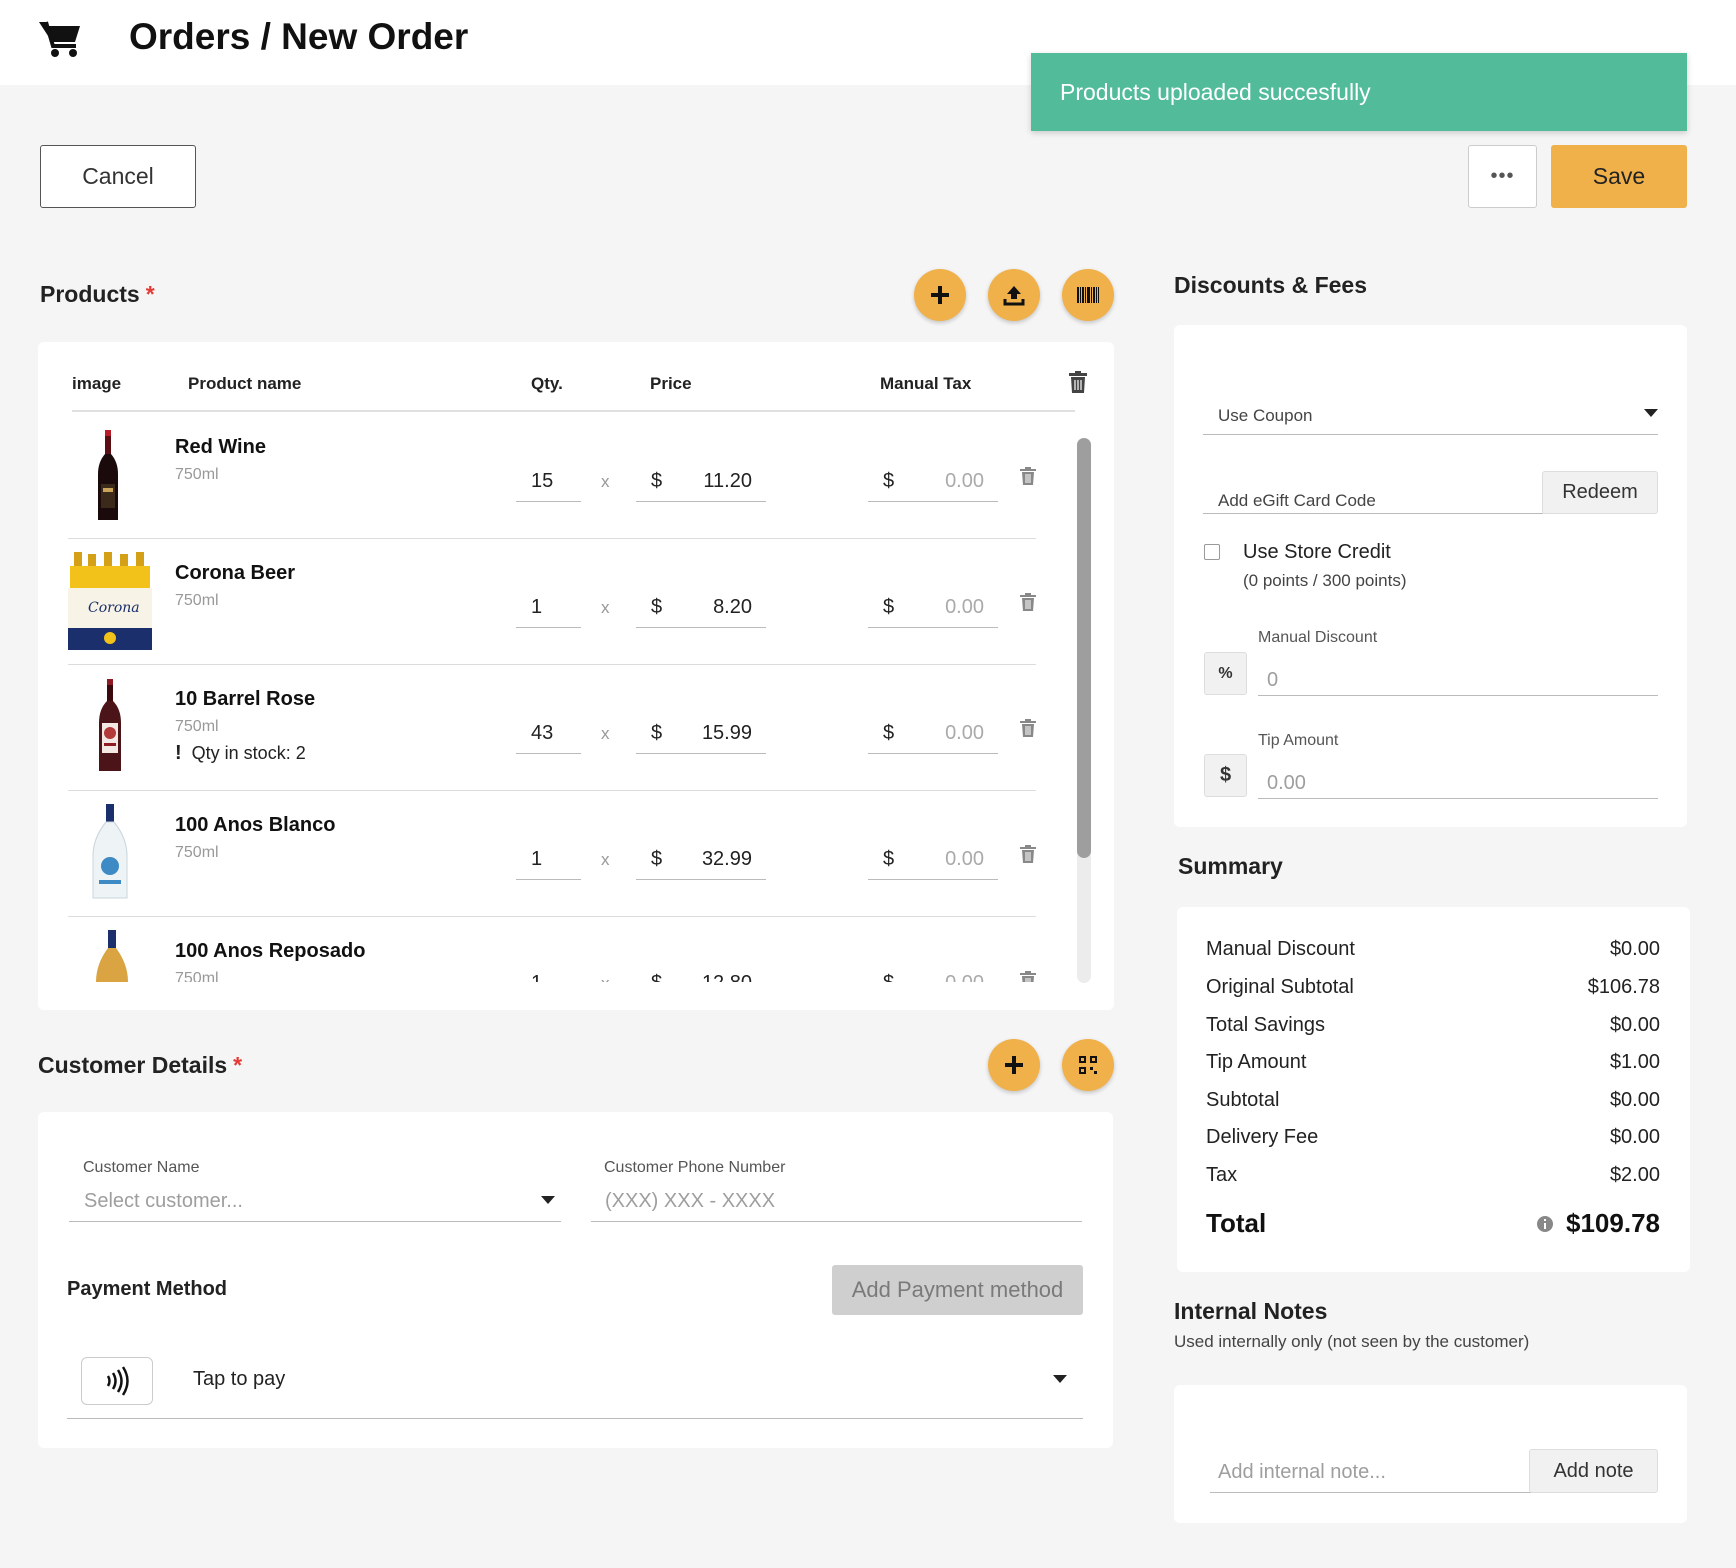  I want to click on products-section-title: Products *, so click(97, 294).